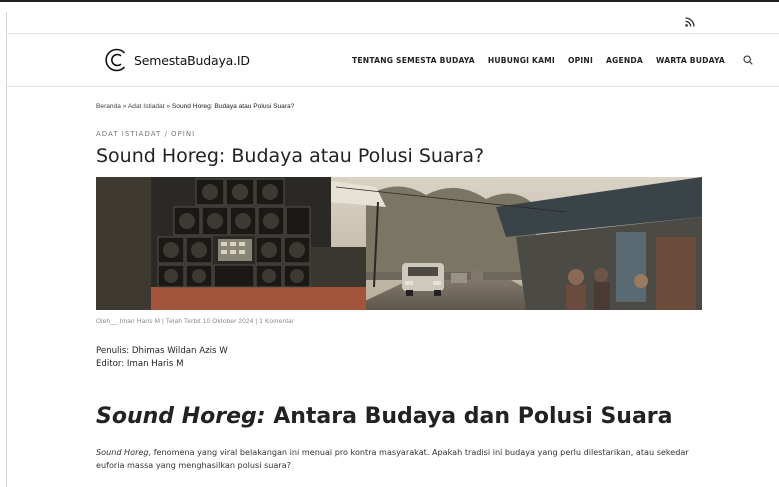 Image resolution: width=779 pixels, height=487 pixels. I want to click on site-logo: SemestaBudaya.ID, so click(176, 60).